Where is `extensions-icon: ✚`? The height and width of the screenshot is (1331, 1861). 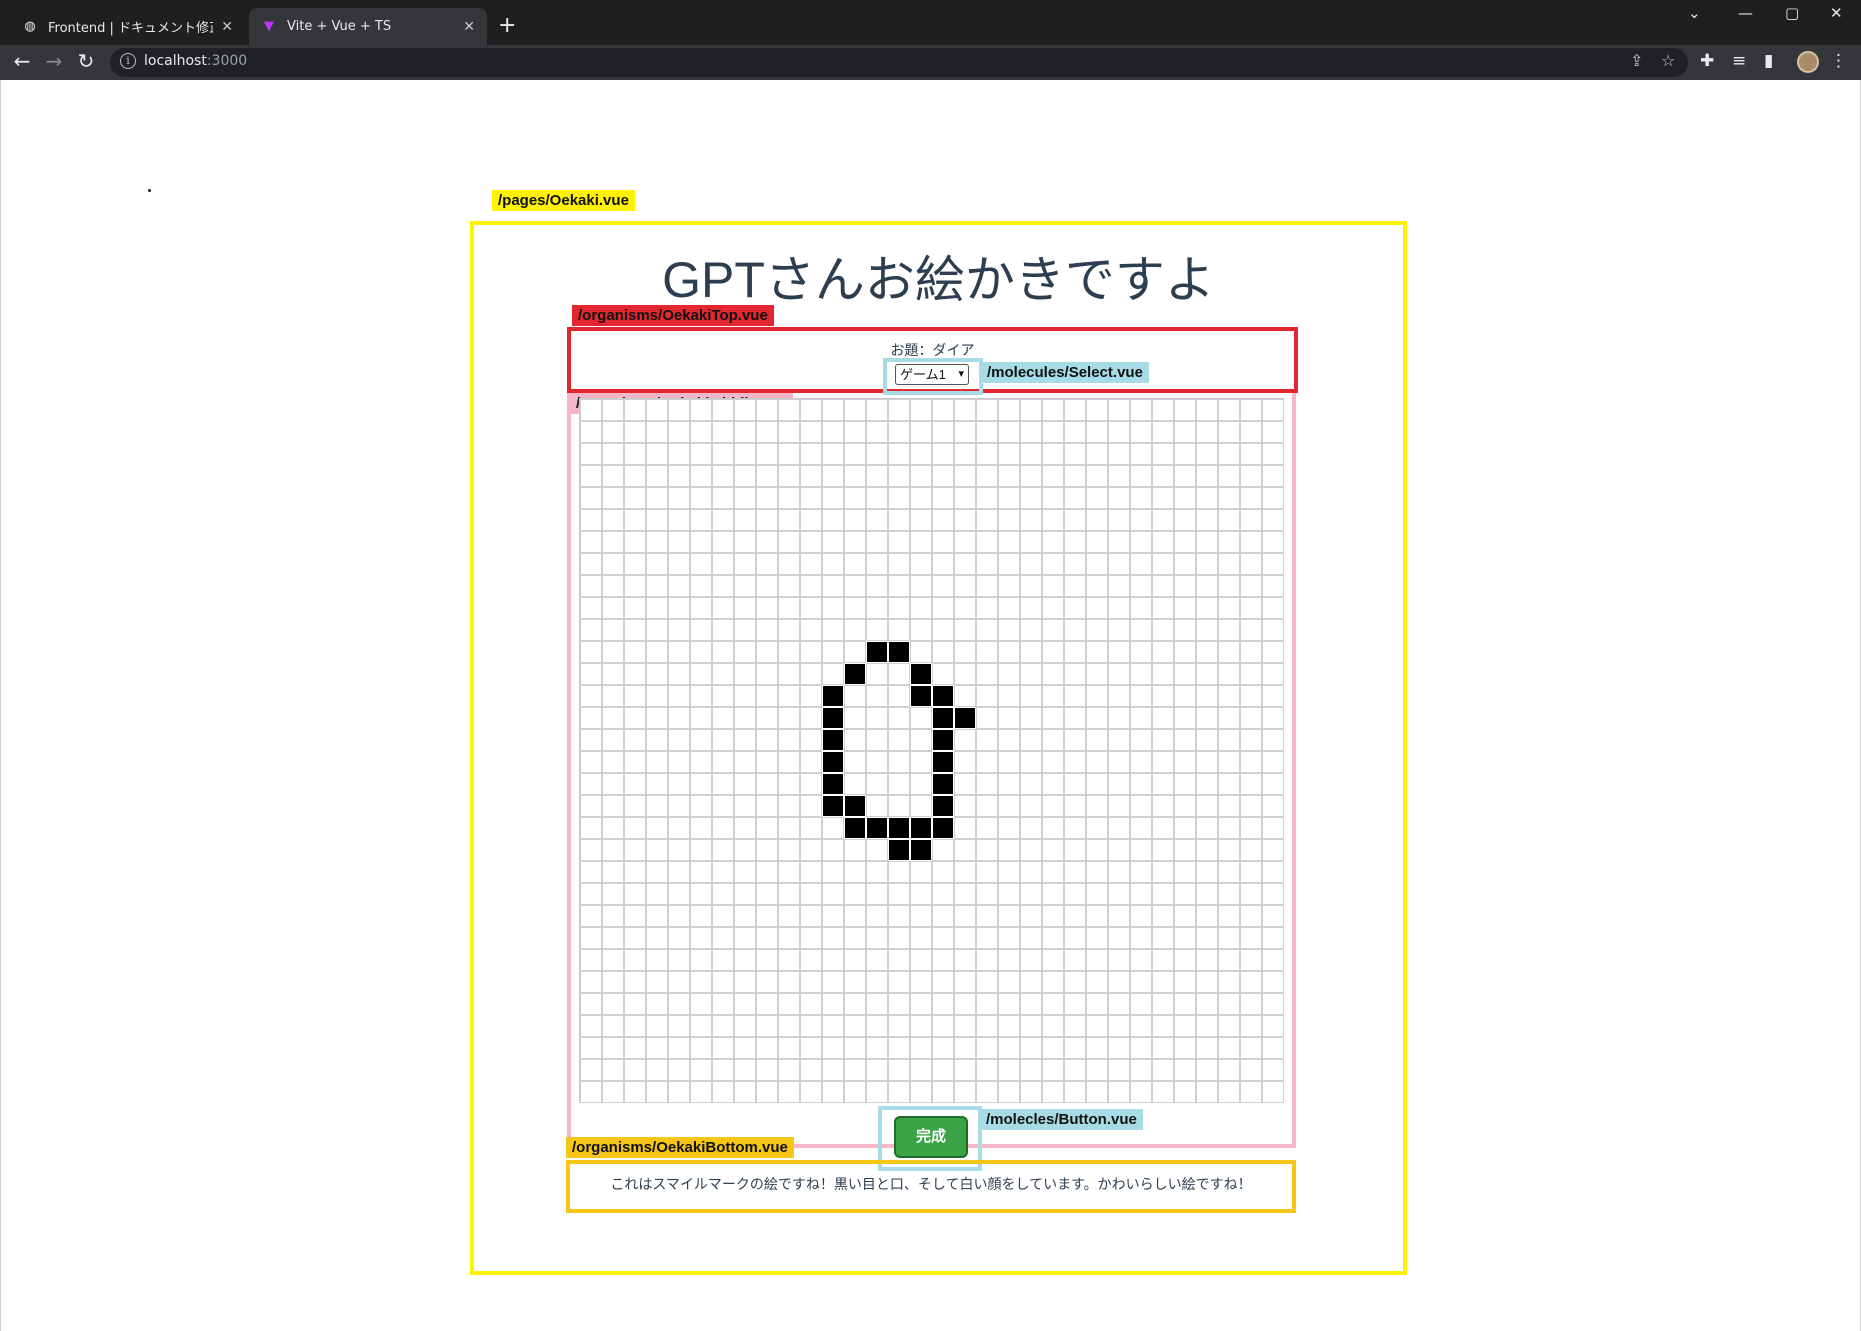 extensions-icon: ✚ is located at coordinates (1707, 61).